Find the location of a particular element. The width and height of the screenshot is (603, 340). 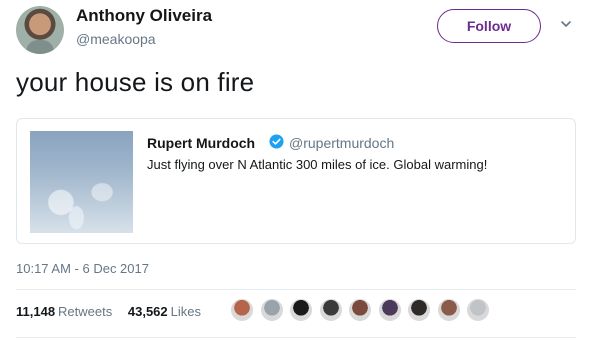

retweets-stat: 11,148 Retweets is located at coordinates (64, 311).